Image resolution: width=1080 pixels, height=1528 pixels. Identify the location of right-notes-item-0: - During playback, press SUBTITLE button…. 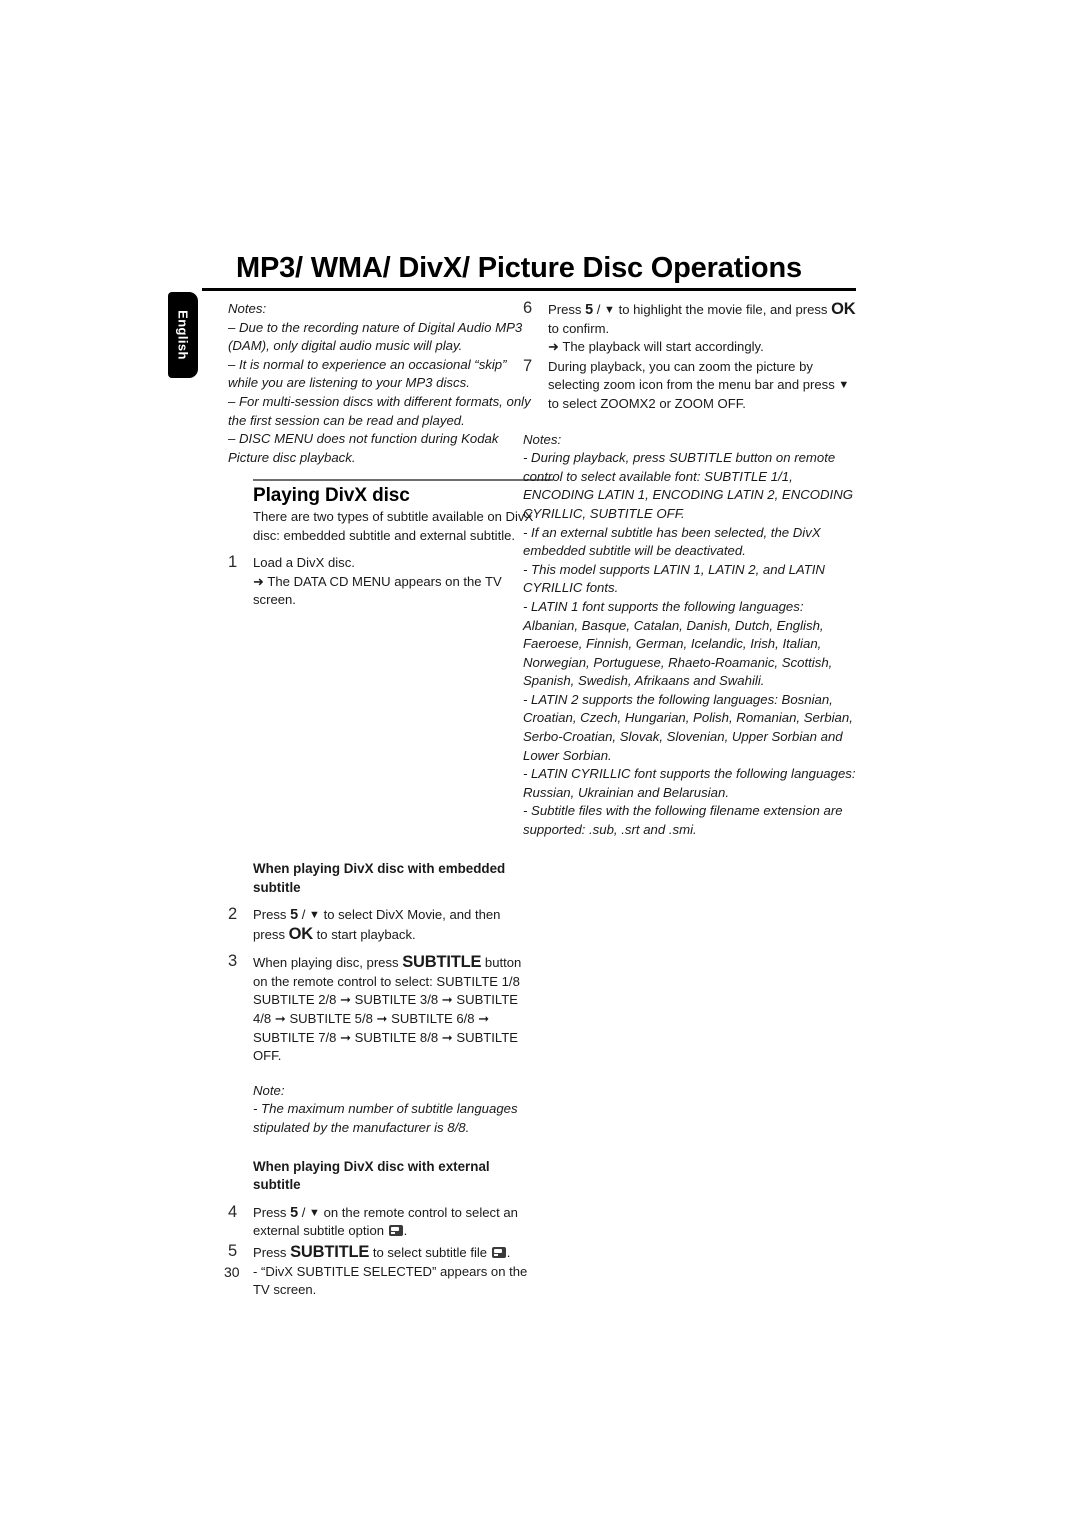
(688, 485).